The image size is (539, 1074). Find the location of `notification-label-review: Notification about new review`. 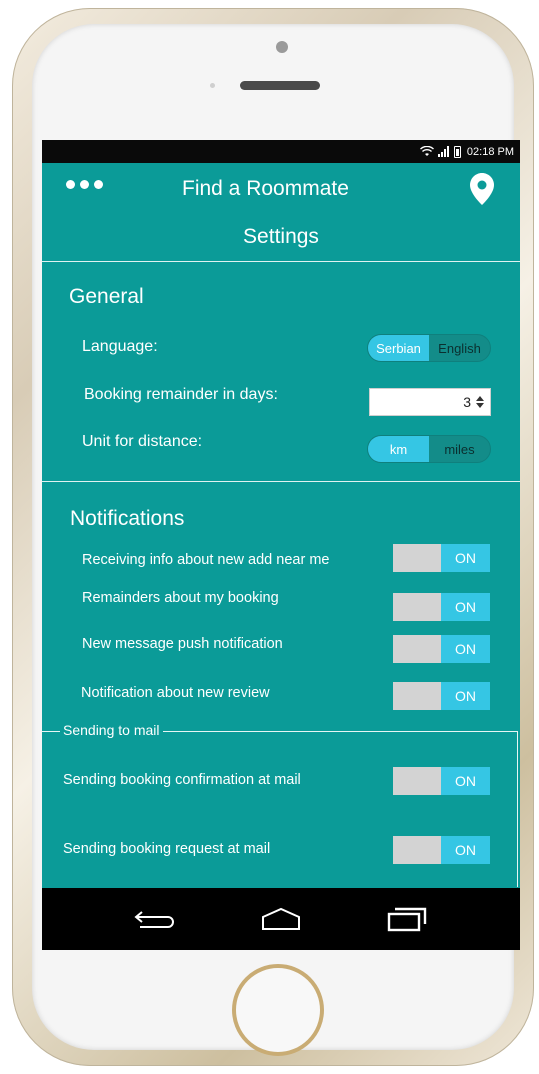

notification-label-review: Notification about new review is located at coordinates (175, 693).